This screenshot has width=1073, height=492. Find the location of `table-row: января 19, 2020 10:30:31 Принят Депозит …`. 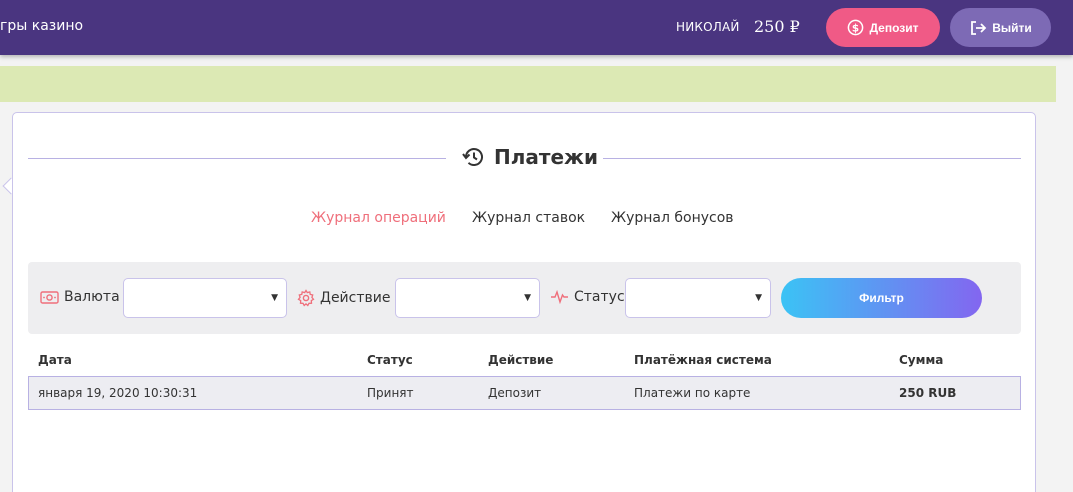

table-row: января 19, 2020 10:30:31 Принят Депозит … is located at coordinates (524, 393).